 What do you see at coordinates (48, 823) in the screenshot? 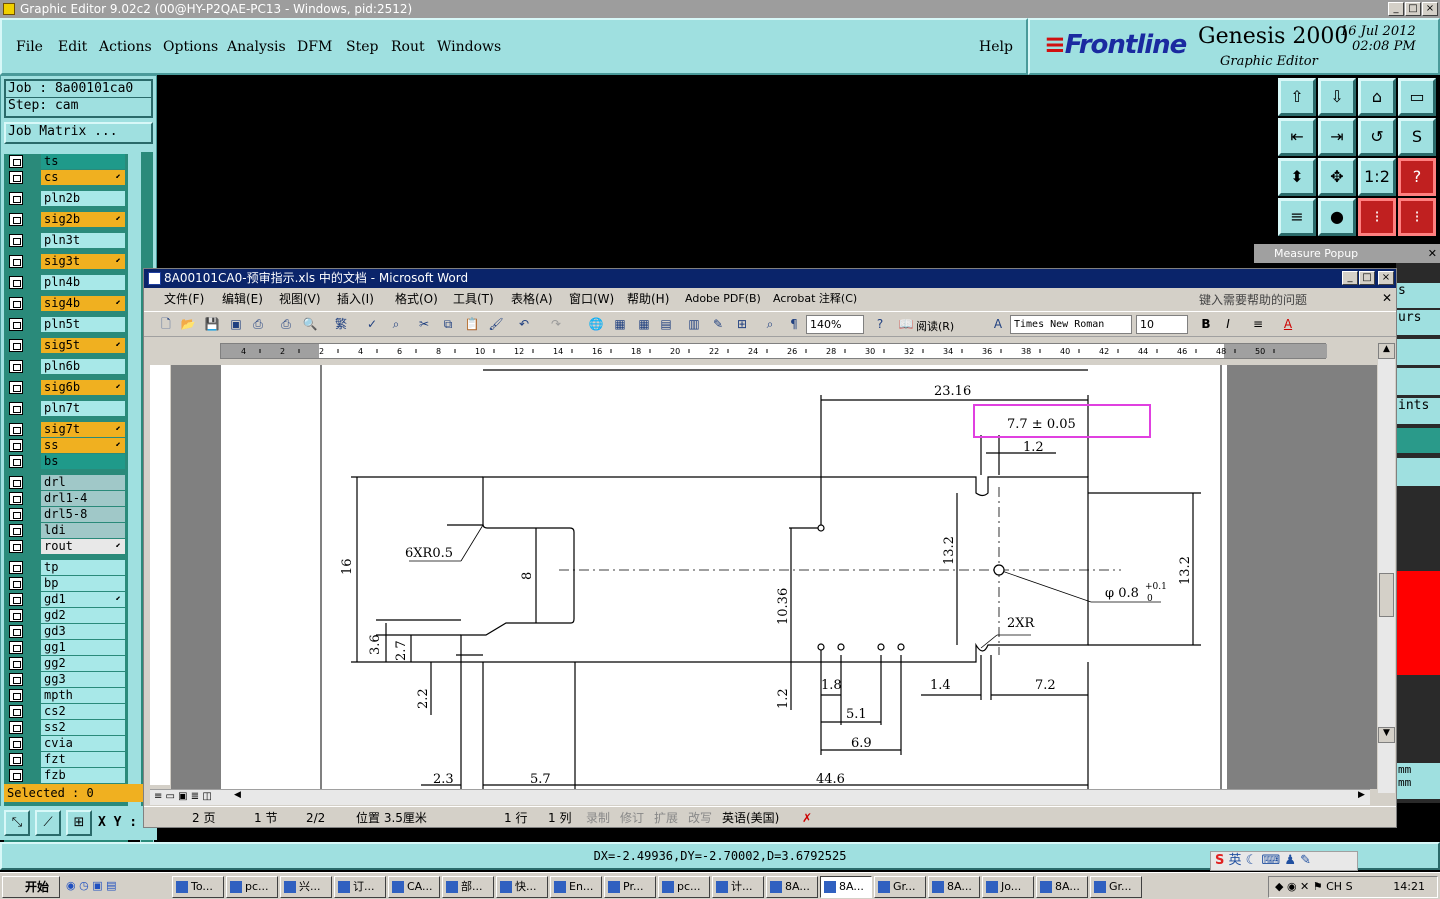
I see `measure-tool-icon: ⟋` at bounding box center [48, 823].